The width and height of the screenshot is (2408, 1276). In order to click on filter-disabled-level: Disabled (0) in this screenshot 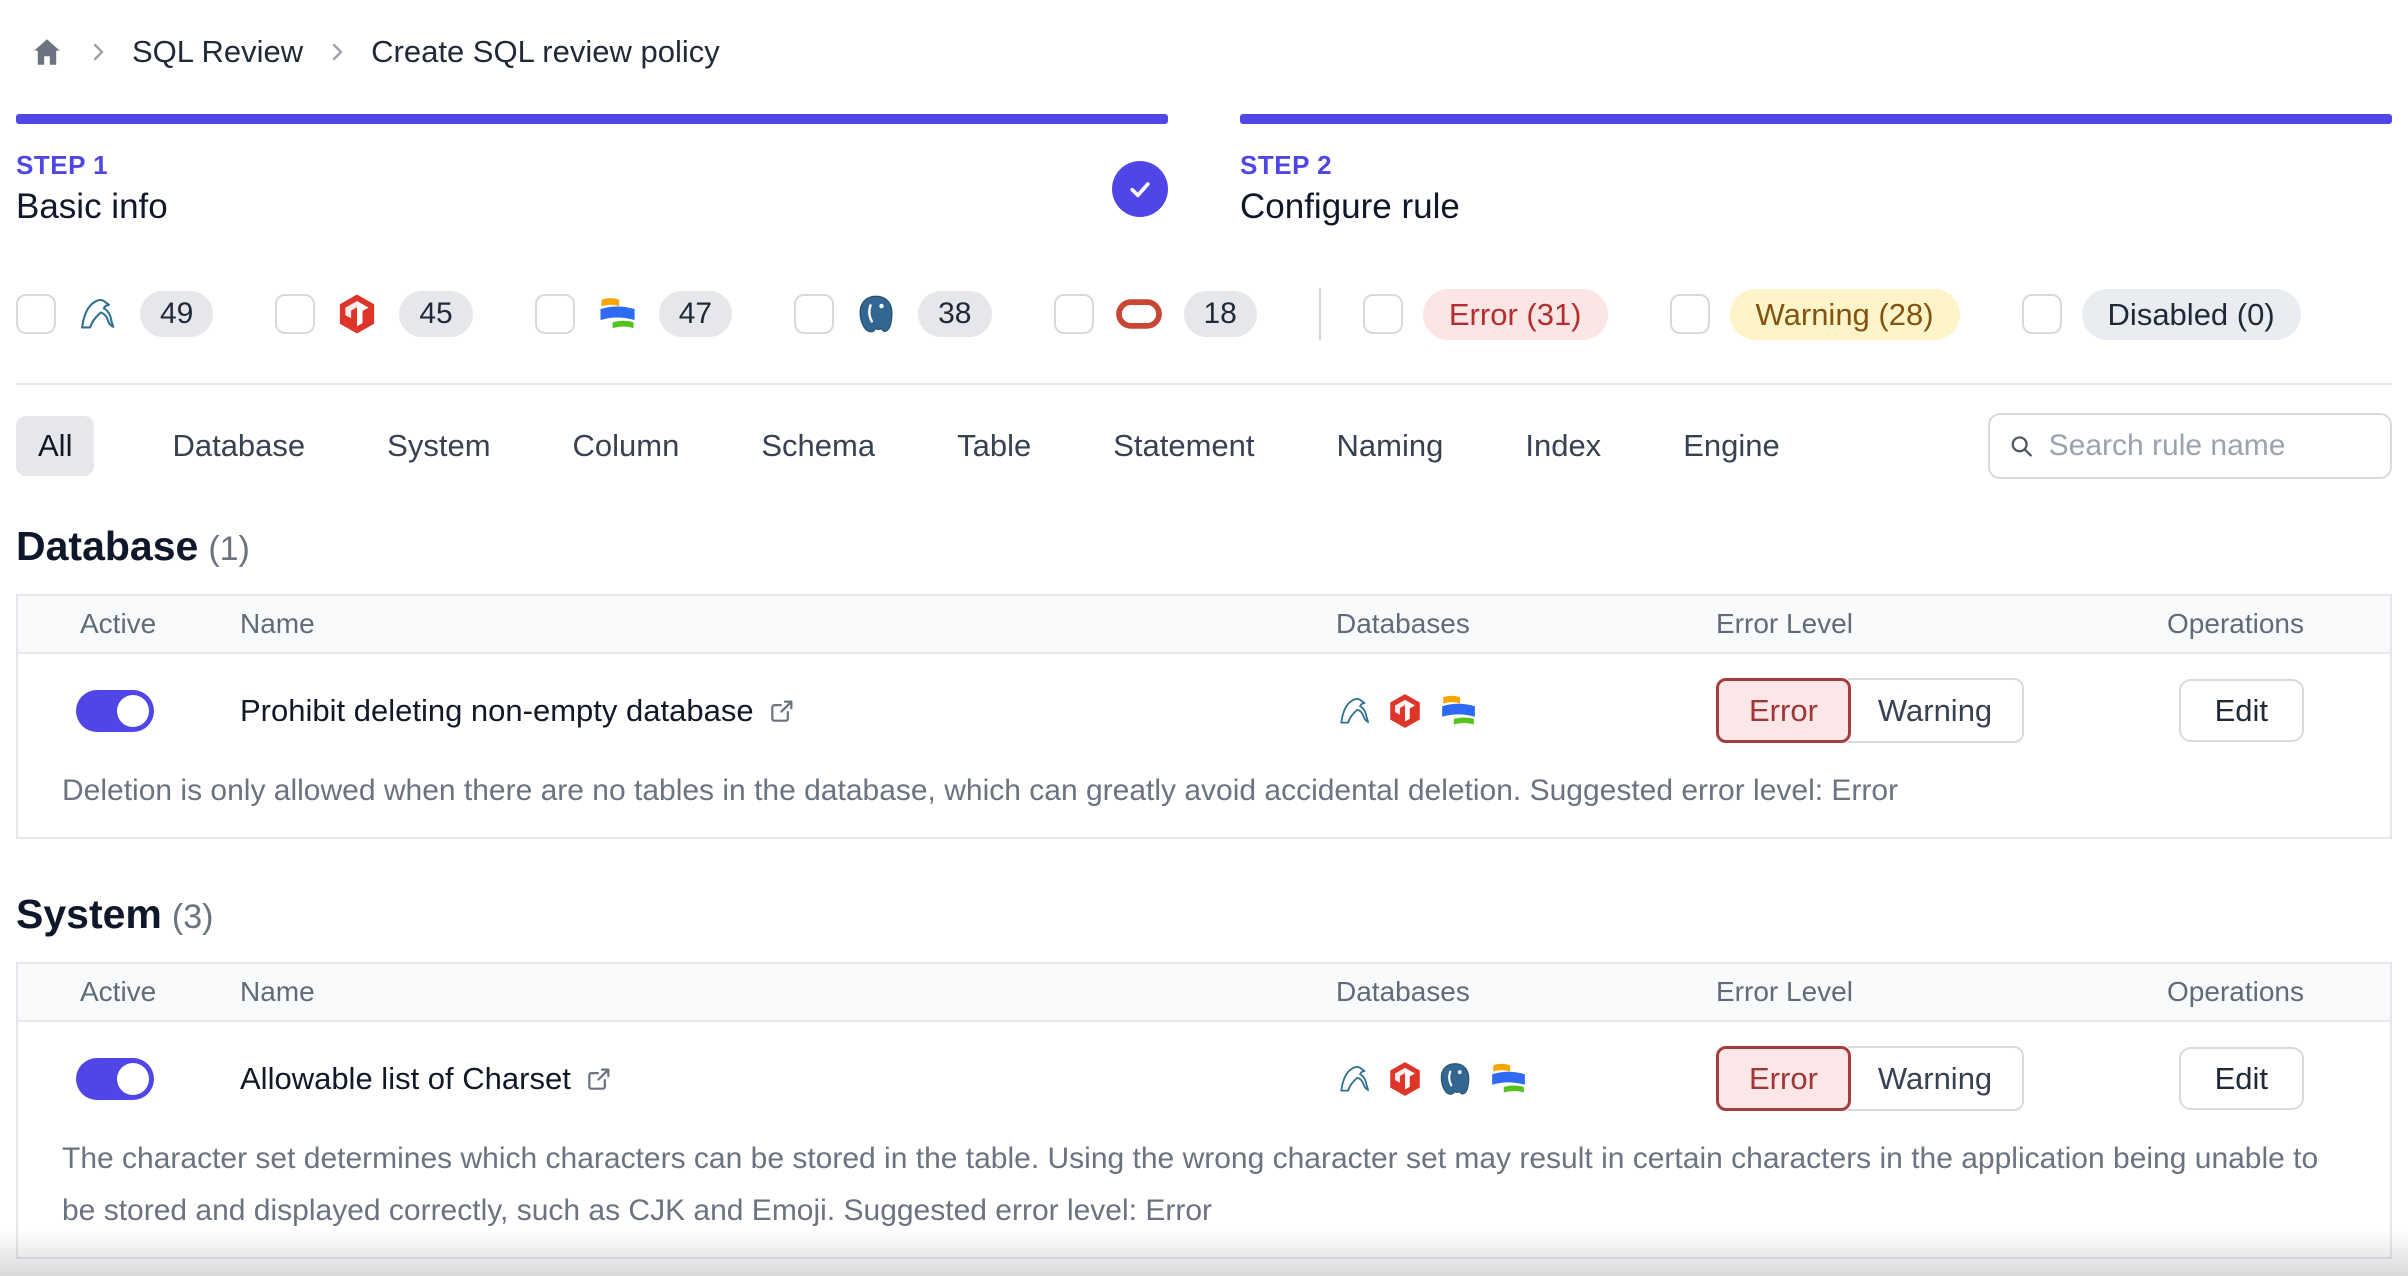, I will do `click(2161, 314)`.